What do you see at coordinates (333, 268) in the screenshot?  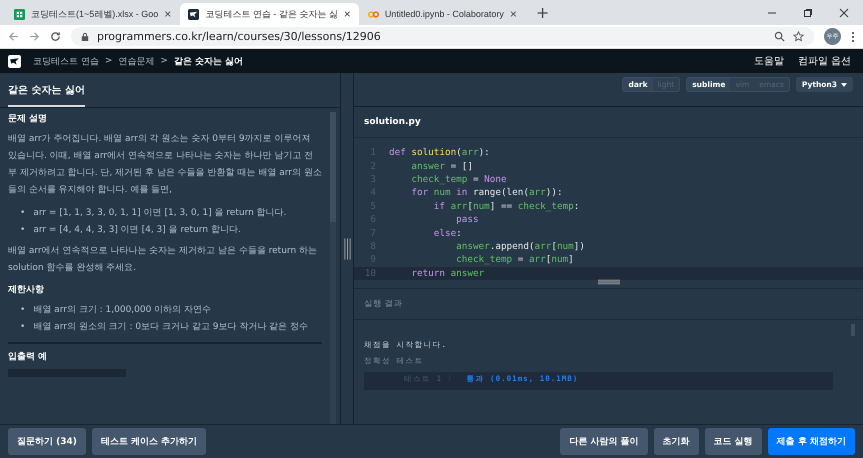 I see `scrollbar` at bounding box center [333, 268].